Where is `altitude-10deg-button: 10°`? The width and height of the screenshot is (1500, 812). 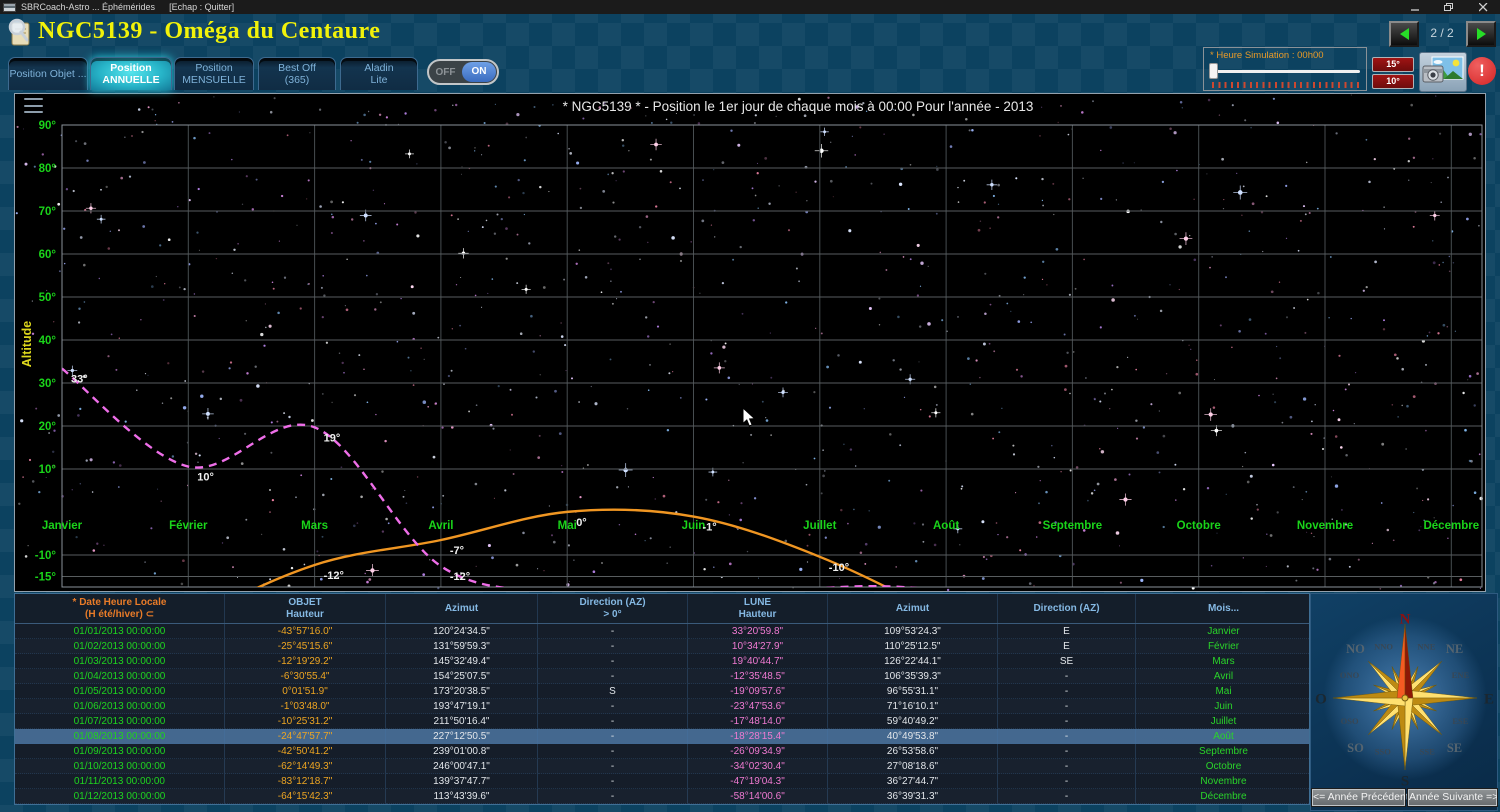
altitude-10deg-button: 10° is located at coordinates (1393, 81).